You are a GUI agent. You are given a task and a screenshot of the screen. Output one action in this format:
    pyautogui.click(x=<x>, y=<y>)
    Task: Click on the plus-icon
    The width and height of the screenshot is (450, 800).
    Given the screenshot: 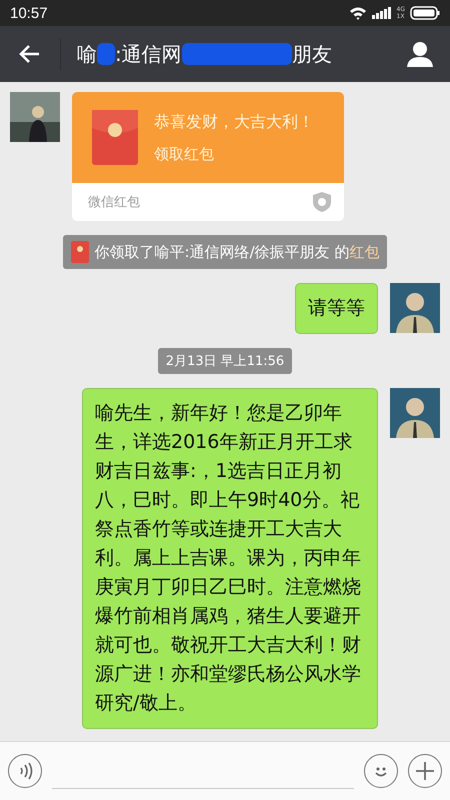 What is the action you would take?
    pyautogui.click(x=425, y=771)
    